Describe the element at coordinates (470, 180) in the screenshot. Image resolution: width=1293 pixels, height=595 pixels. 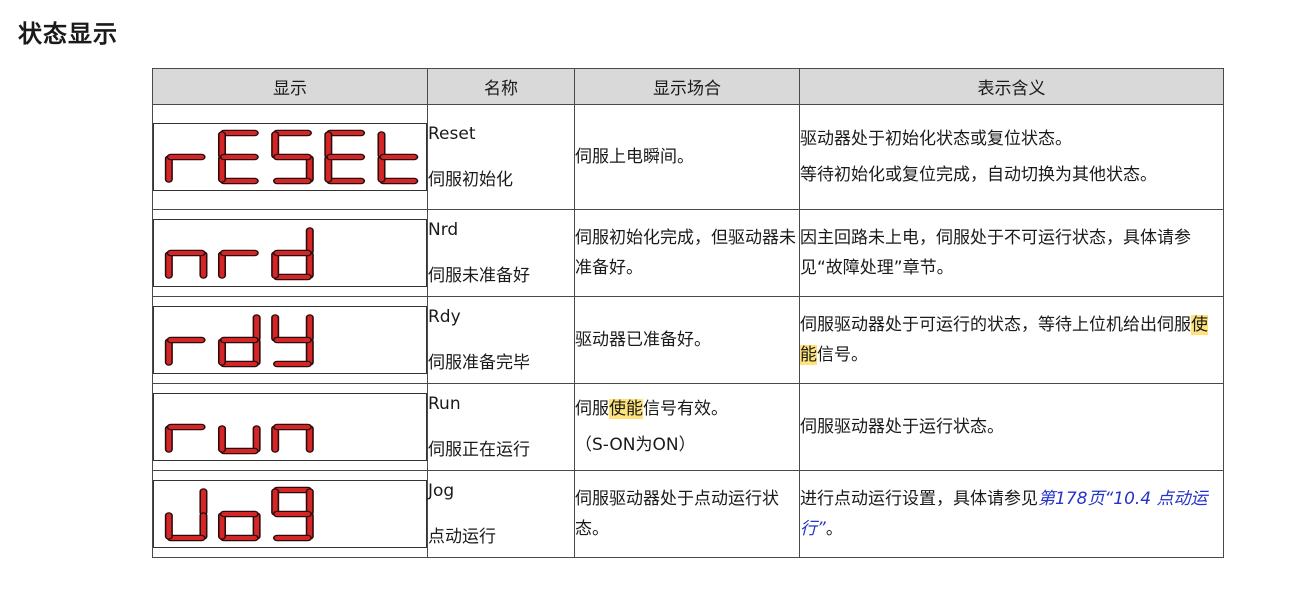
I see `name-cn: 伺服初始化` at that location.